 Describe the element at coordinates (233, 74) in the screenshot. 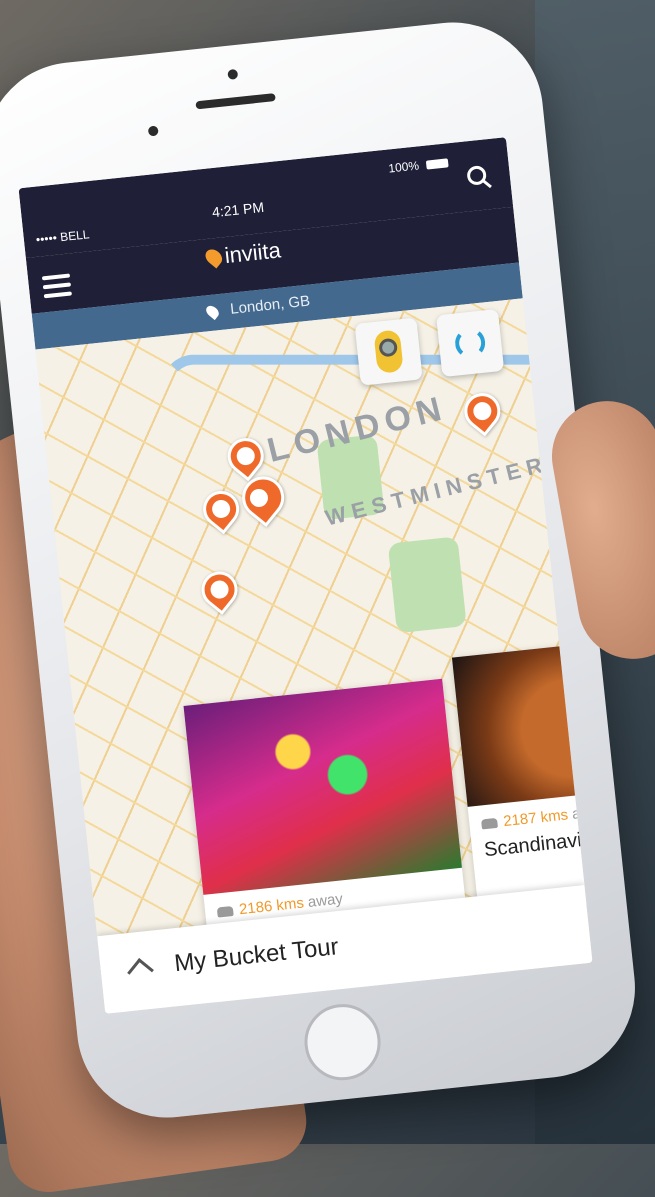

I see `camera-dot` at that location.